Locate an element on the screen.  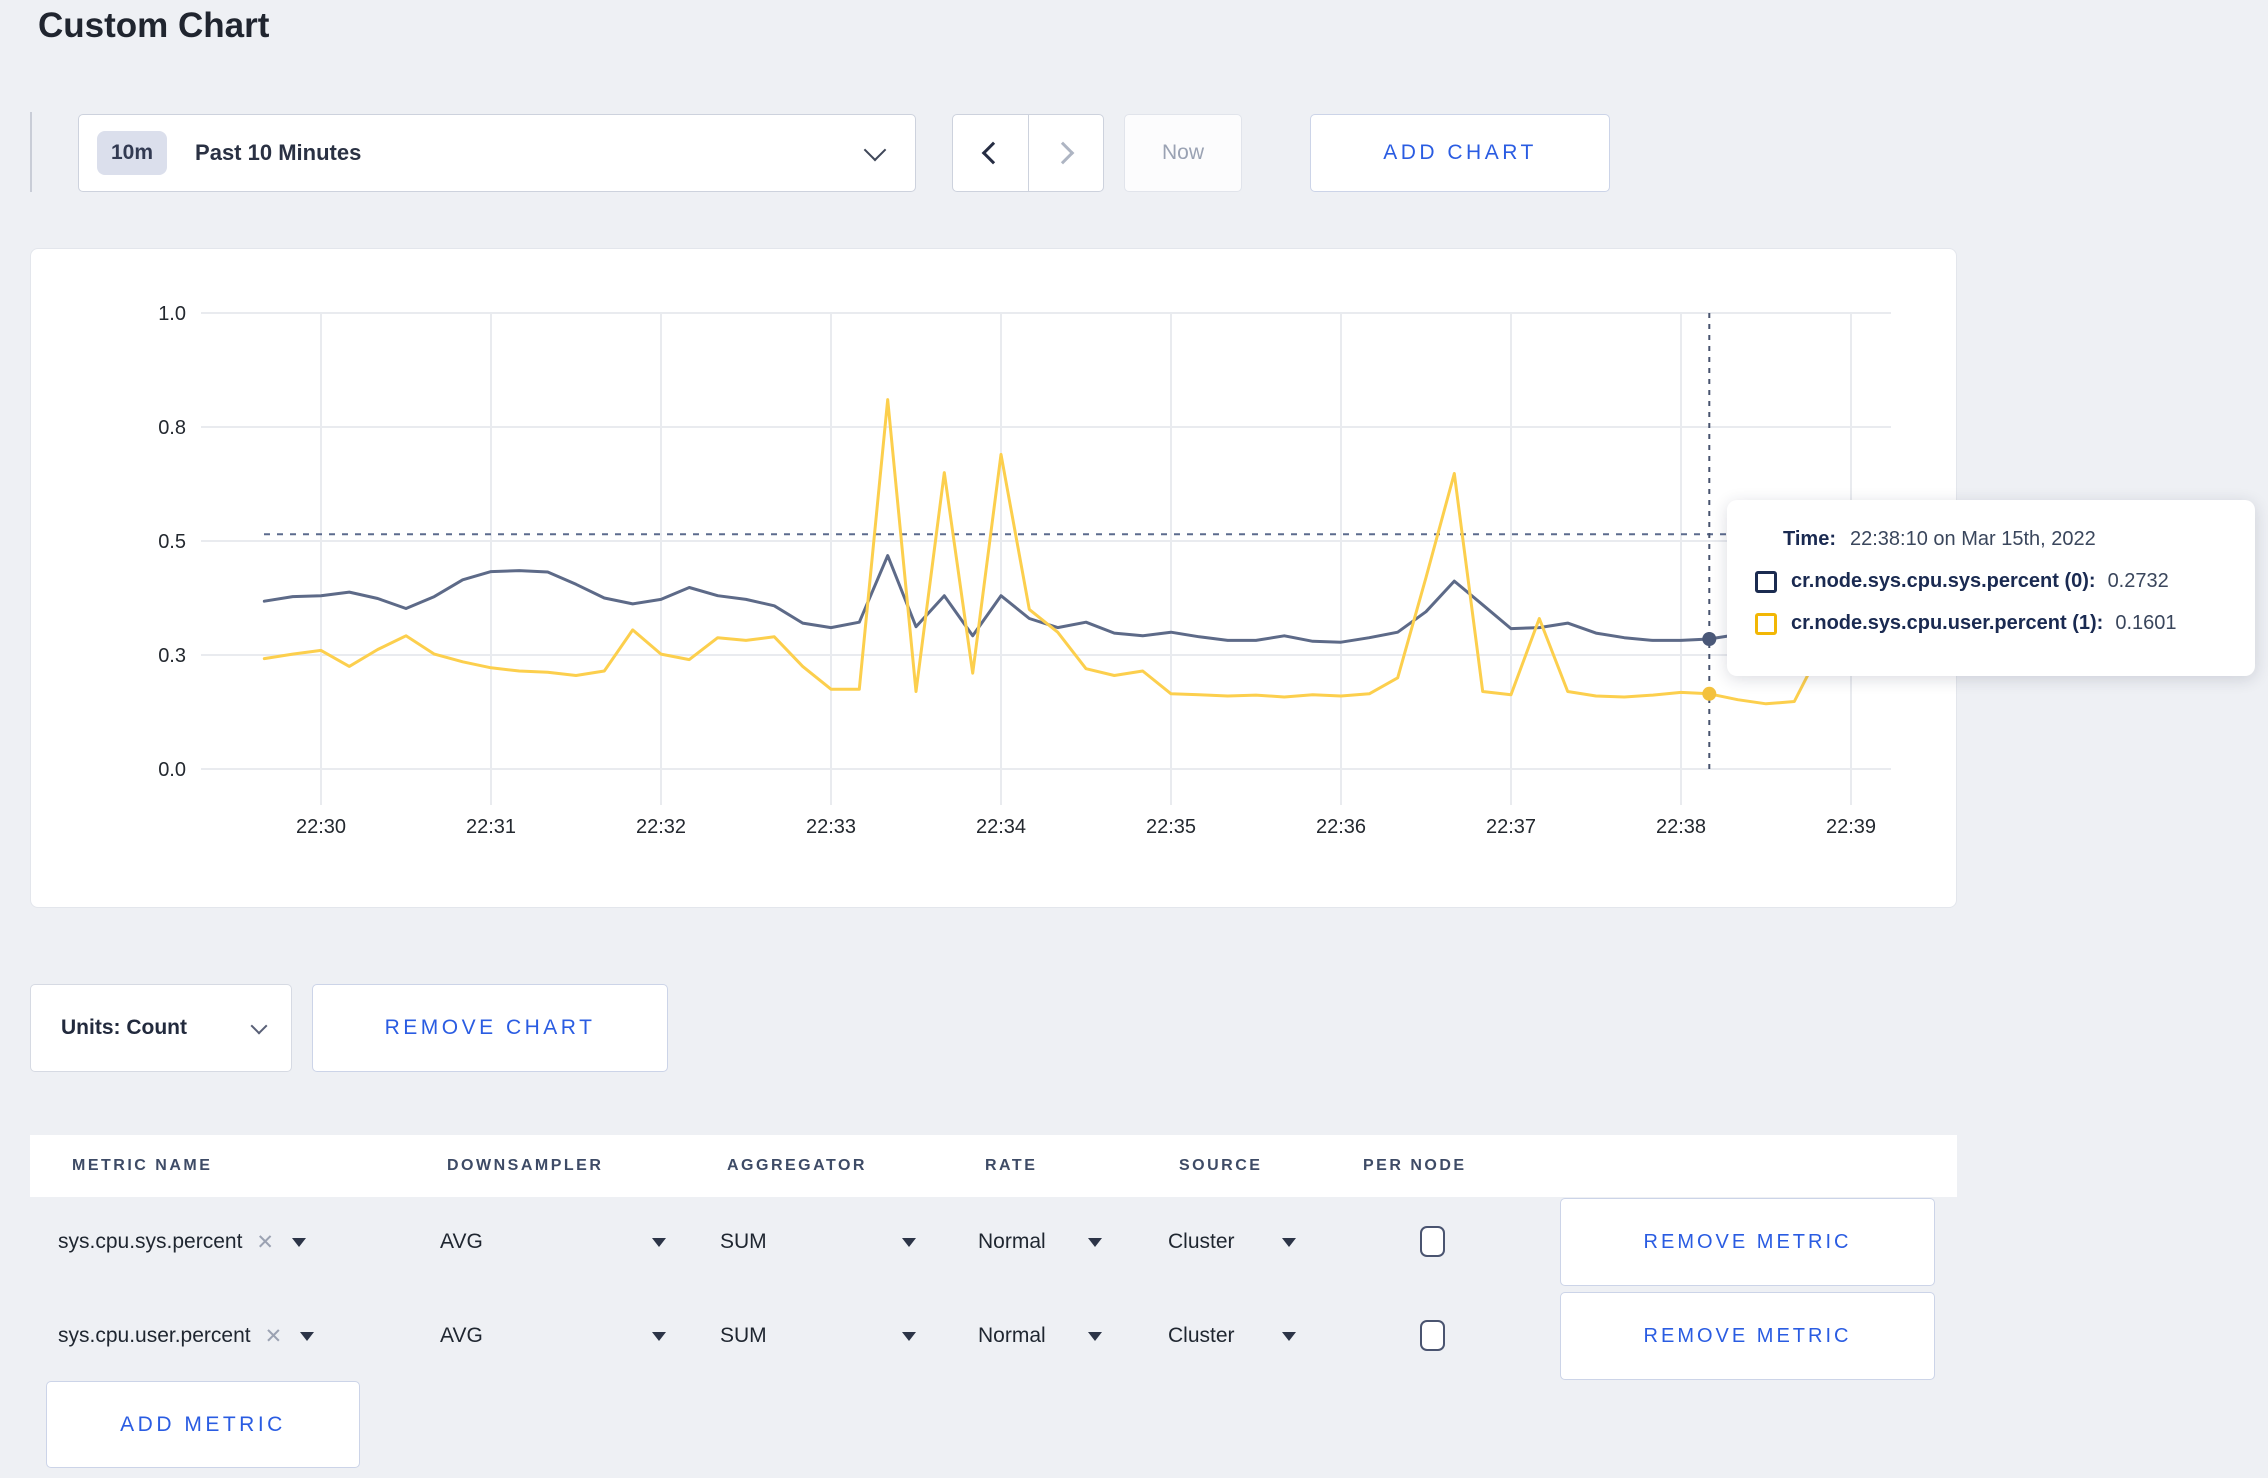
col-header-per-node: PER NODE is located at coordinates (1415, 1165).